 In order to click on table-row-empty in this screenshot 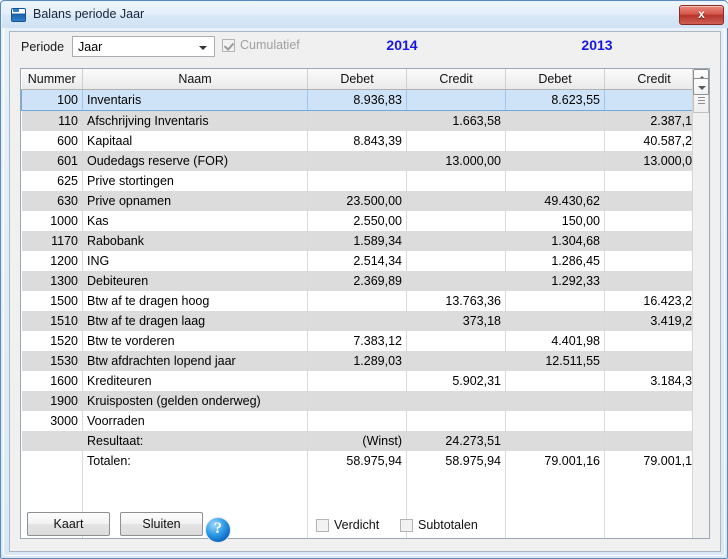, I will do `click(362, 481)`.